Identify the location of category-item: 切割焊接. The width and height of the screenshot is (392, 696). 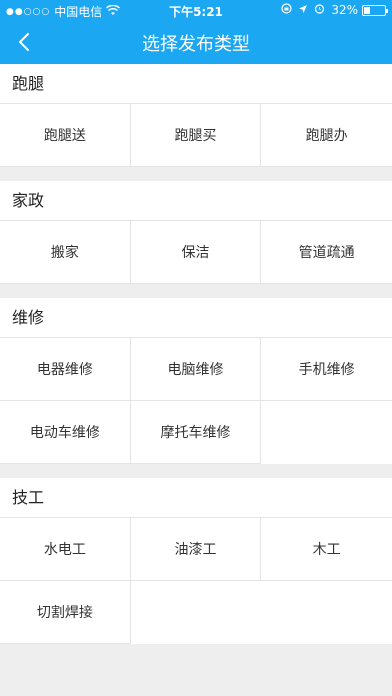
(65, 612).